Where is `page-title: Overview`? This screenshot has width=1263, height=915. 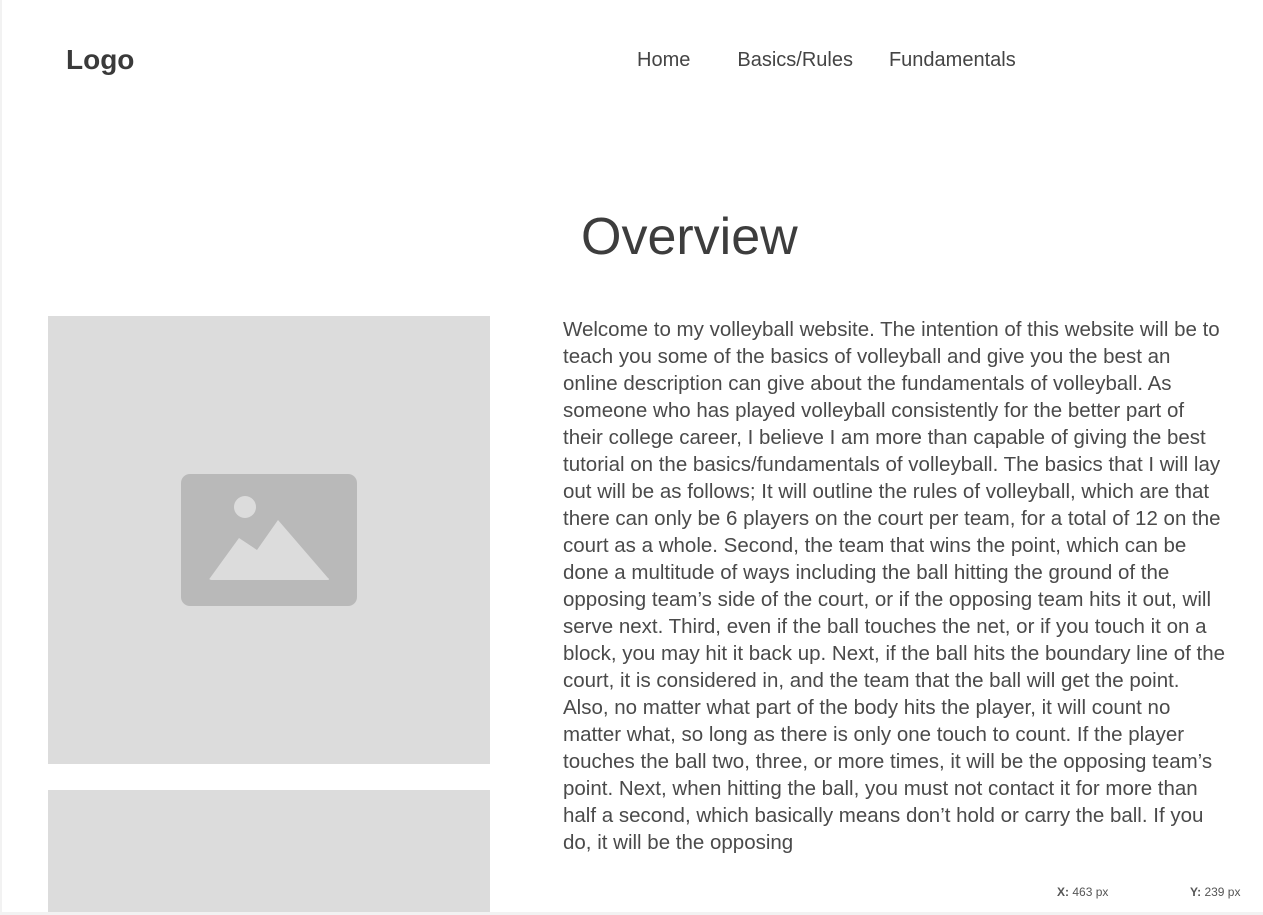
page-title: Overview is located at coordinates (689, 237).